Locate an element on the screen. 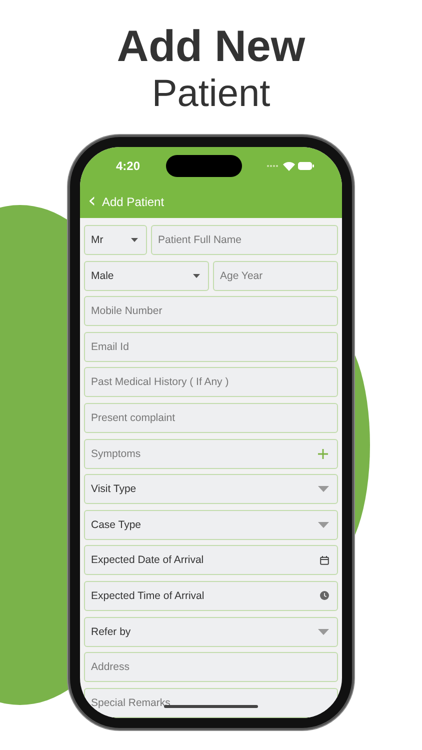  dropdown-field: Refer by is located at coordinates (211, 631).